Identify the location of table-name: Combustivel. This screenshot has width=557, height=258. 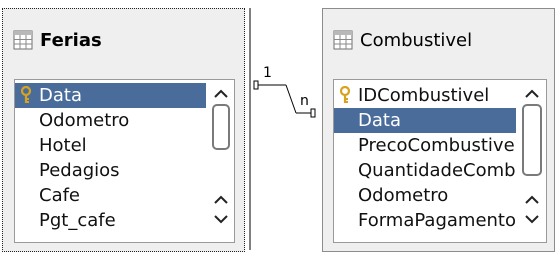
(416, 40).